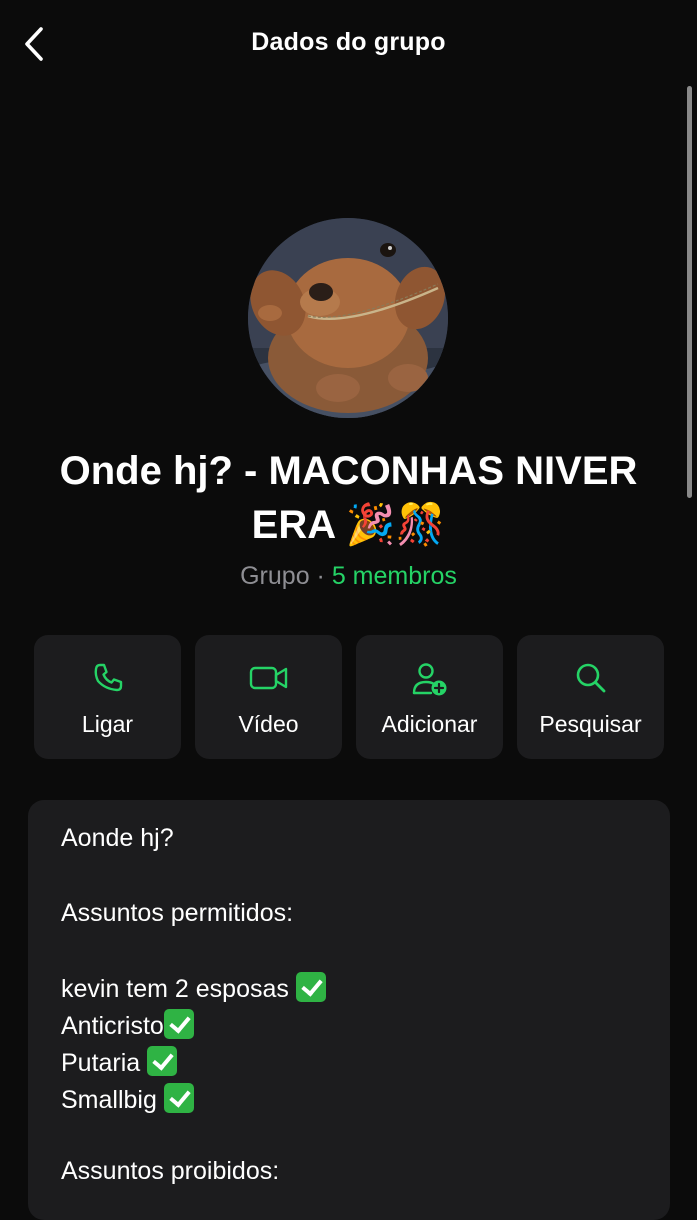 The width and height of the screenshot is (697, 1220). I want to click on add-person-icon, so click(429, 679).